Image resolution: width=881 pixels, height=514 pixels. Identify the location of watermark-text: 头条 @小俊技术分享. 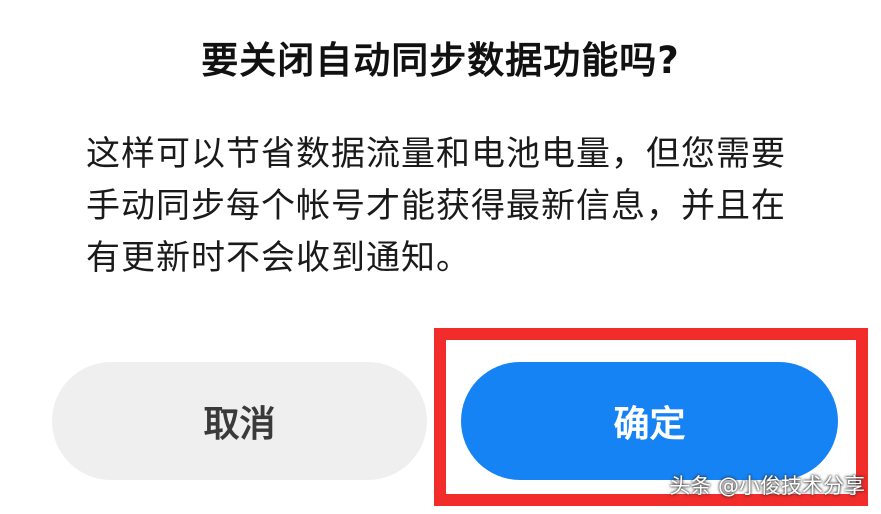
(767, 486).